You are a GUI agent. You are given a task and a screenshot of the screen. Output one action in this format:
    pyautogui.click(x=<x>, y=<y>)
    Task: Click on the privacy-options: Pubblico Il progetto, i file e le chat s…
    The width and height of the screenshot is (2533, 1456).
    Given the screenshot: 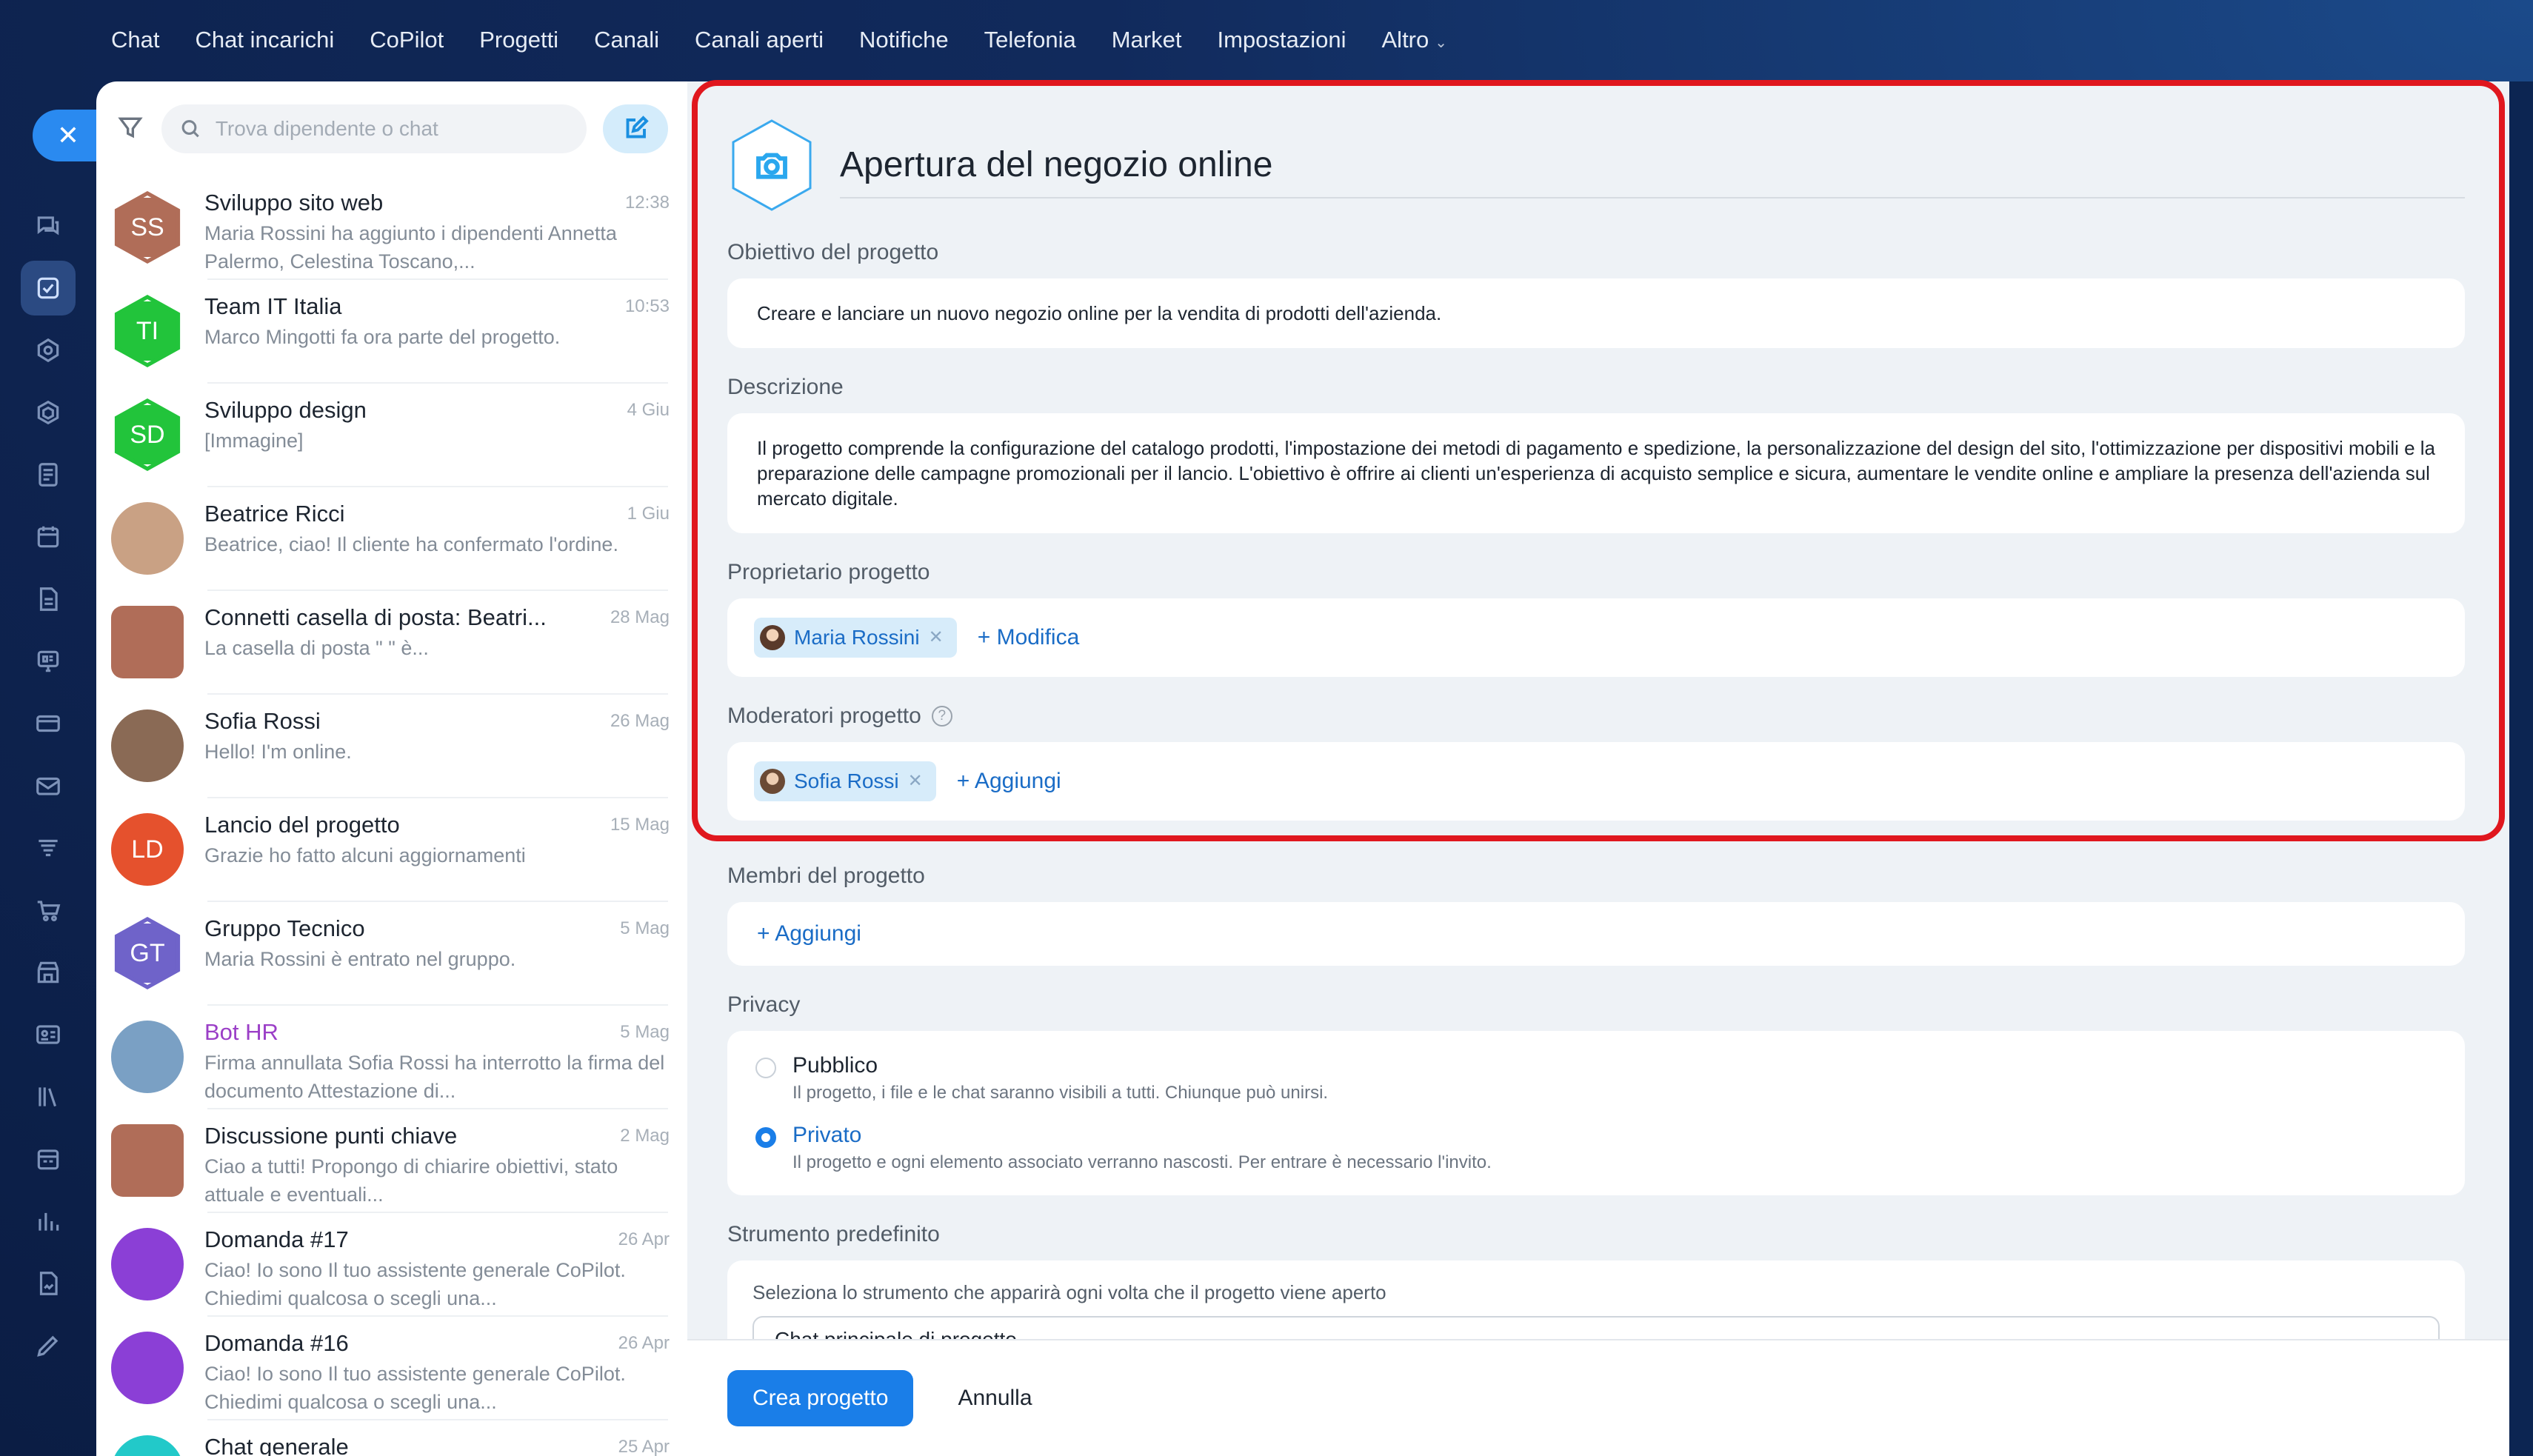 What is the action you would take?
    pyautogui.click(x=1596, y=1113)
    